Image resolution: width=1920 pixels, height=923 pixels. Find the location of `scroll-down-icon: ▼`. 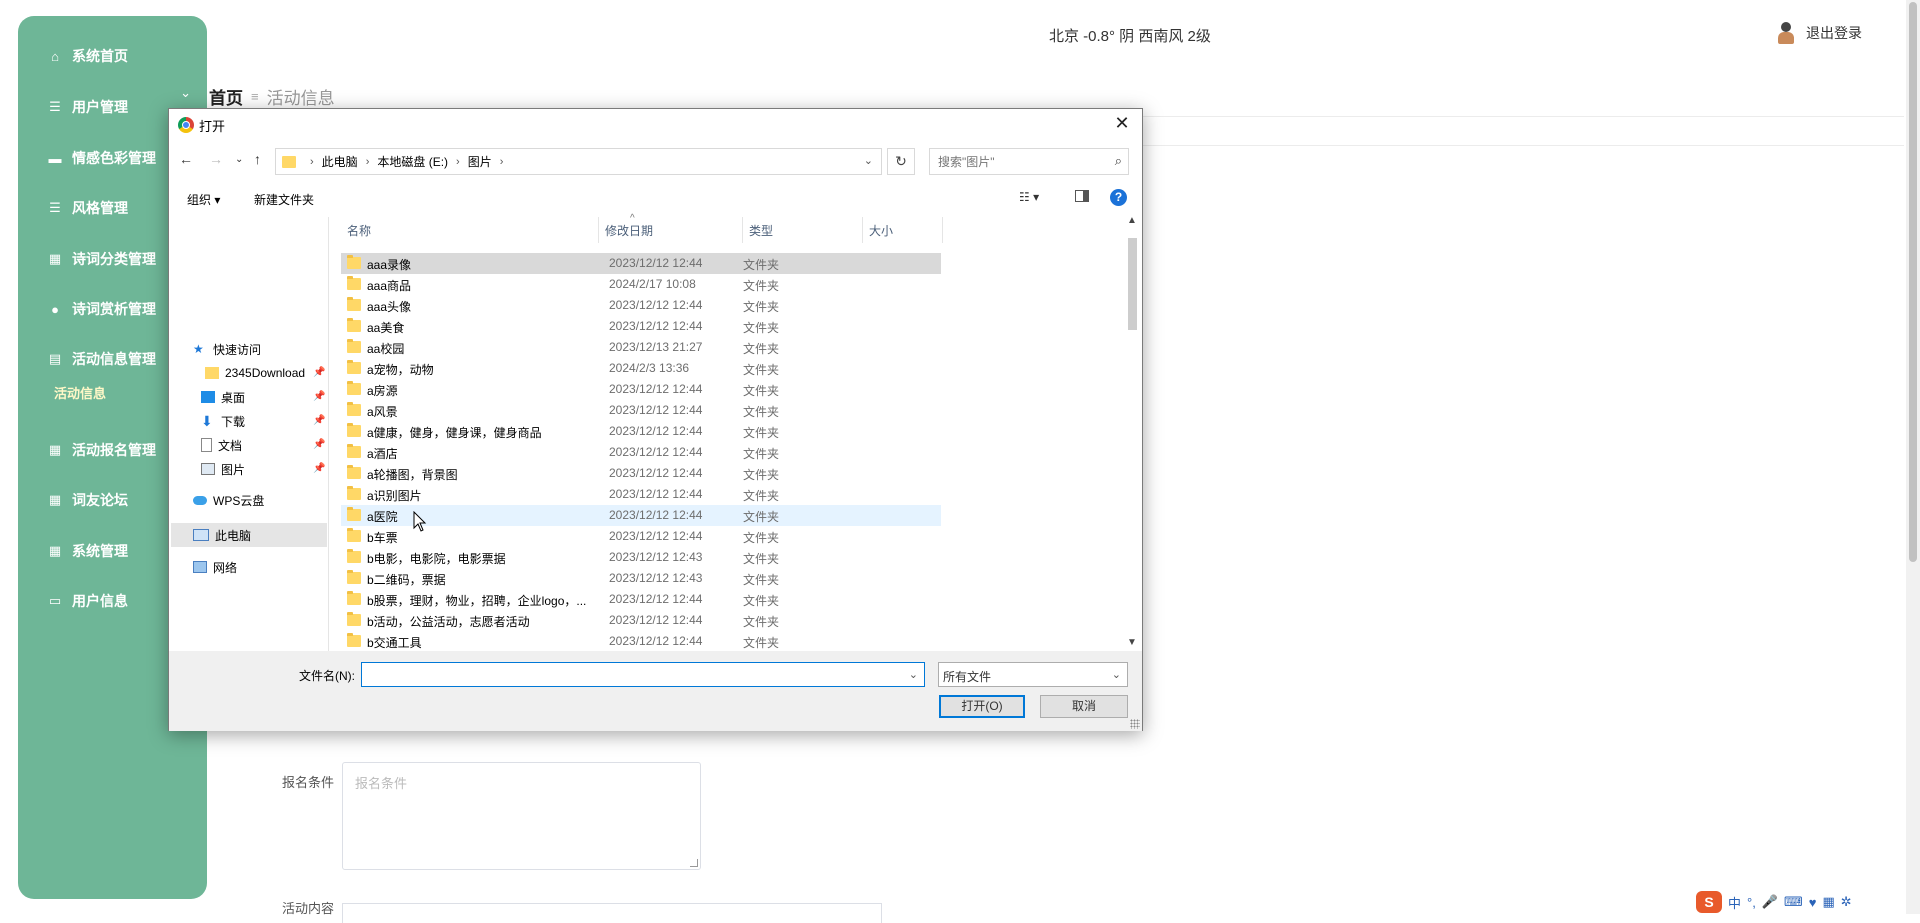

scroll-down-icon: ▼ is located at coordinates (1132, 642).